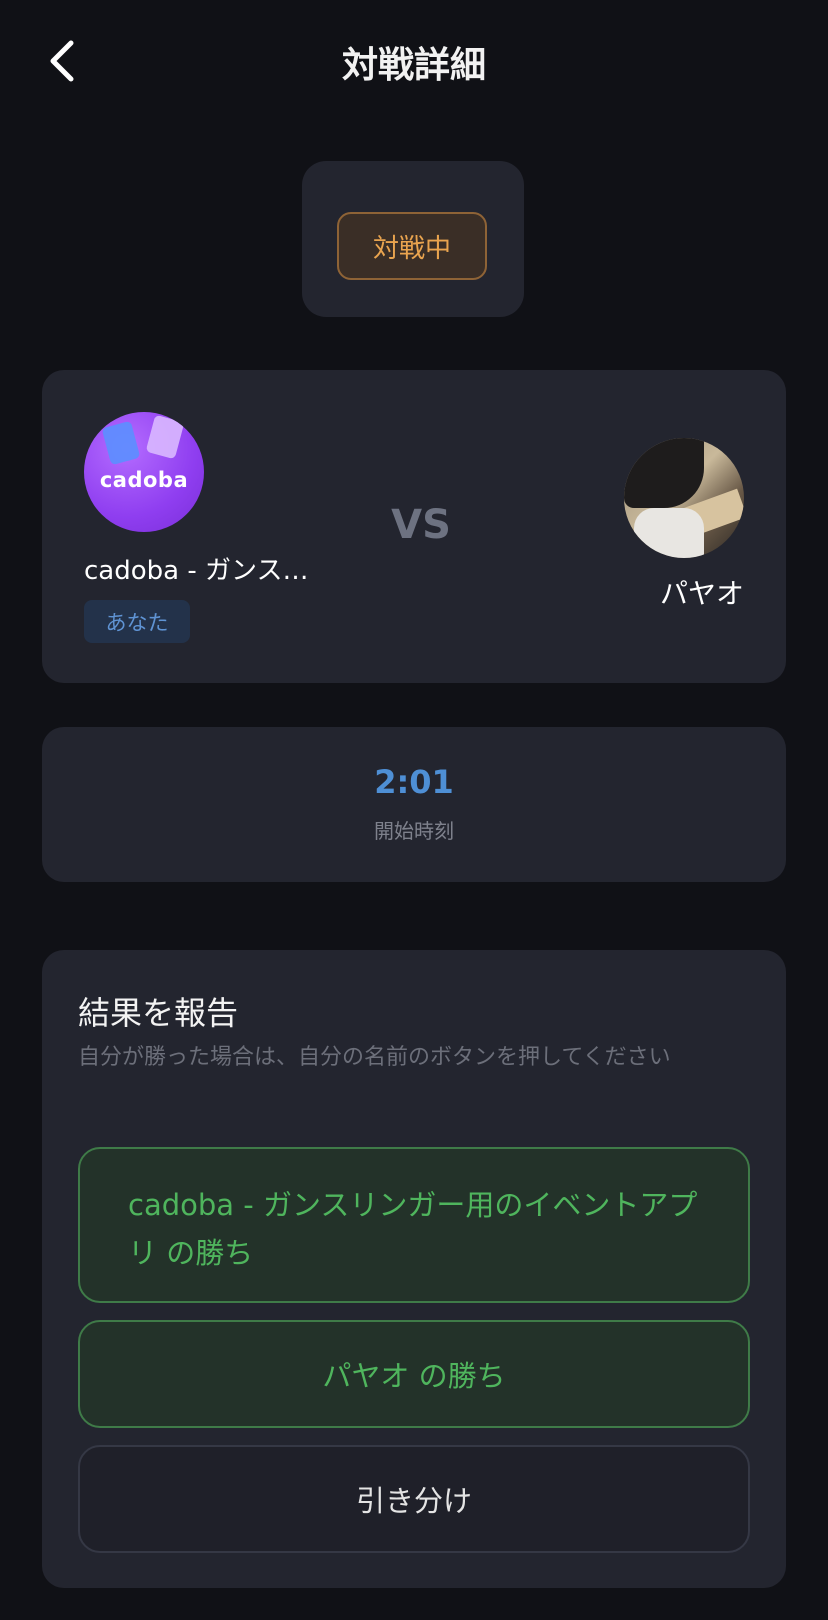 This screenshot has width=828, height=1620. I want to click on report-description: 自分が勝った場合は、自分の名前のボタンを押してください, so click(374, 1057).